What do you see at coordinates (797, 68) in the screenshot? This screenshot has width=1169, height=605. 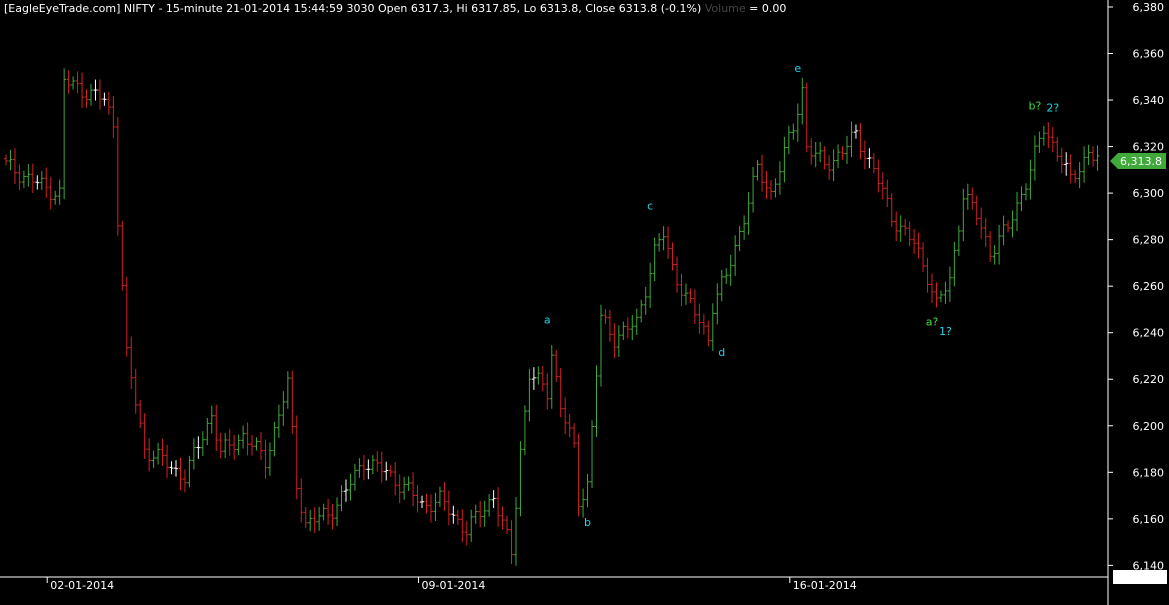 I see `wave-label: e` at bounding box center [797, 68].